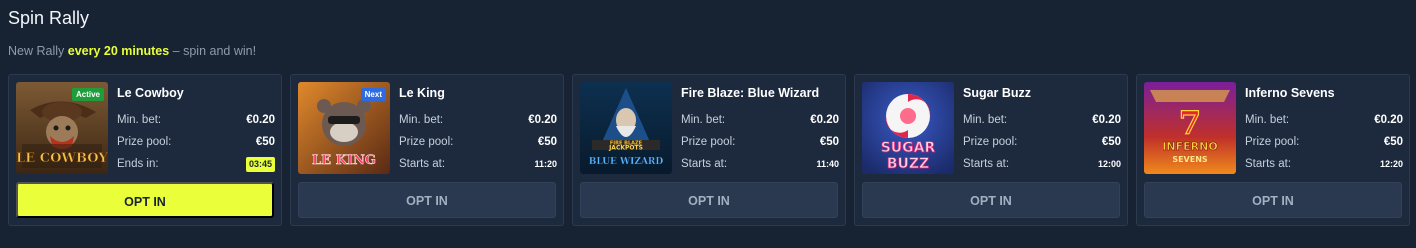 This screenshot has width=1416, height=248. Describe the element at coordinates (260, 164) in the screenshot. I see `countdown-timer: 03:45` at that location.